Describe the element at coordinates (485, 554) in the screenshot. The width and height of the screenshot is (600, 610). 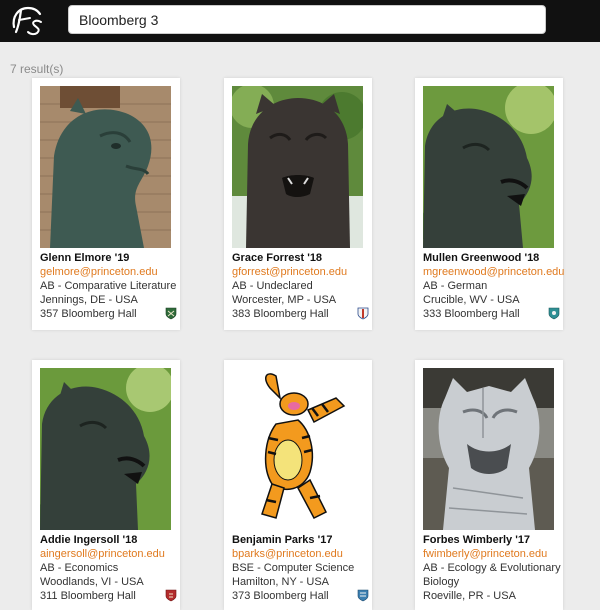
I see `student-email-link: fwimberly@princeton.edu` at that location.